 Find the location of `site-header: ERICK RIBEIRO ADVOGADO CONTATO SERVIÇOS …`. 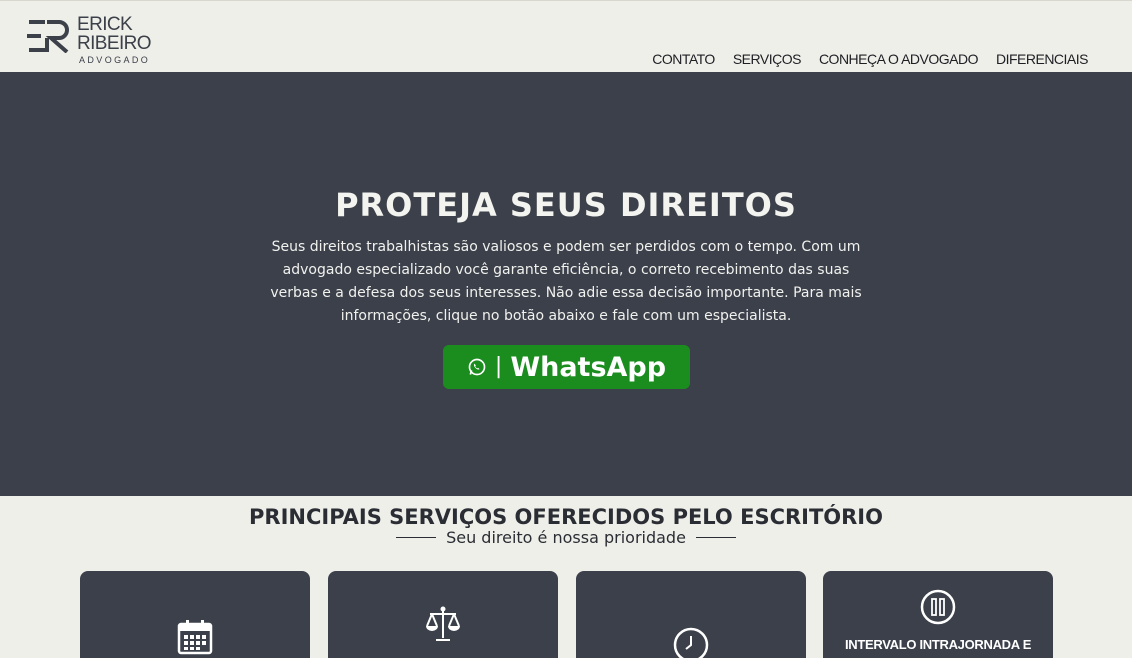

site-header: ERICK RIBEIRO ADVOGADO CONTATO SERVIÇOS … is located at coordinates (566, 36).